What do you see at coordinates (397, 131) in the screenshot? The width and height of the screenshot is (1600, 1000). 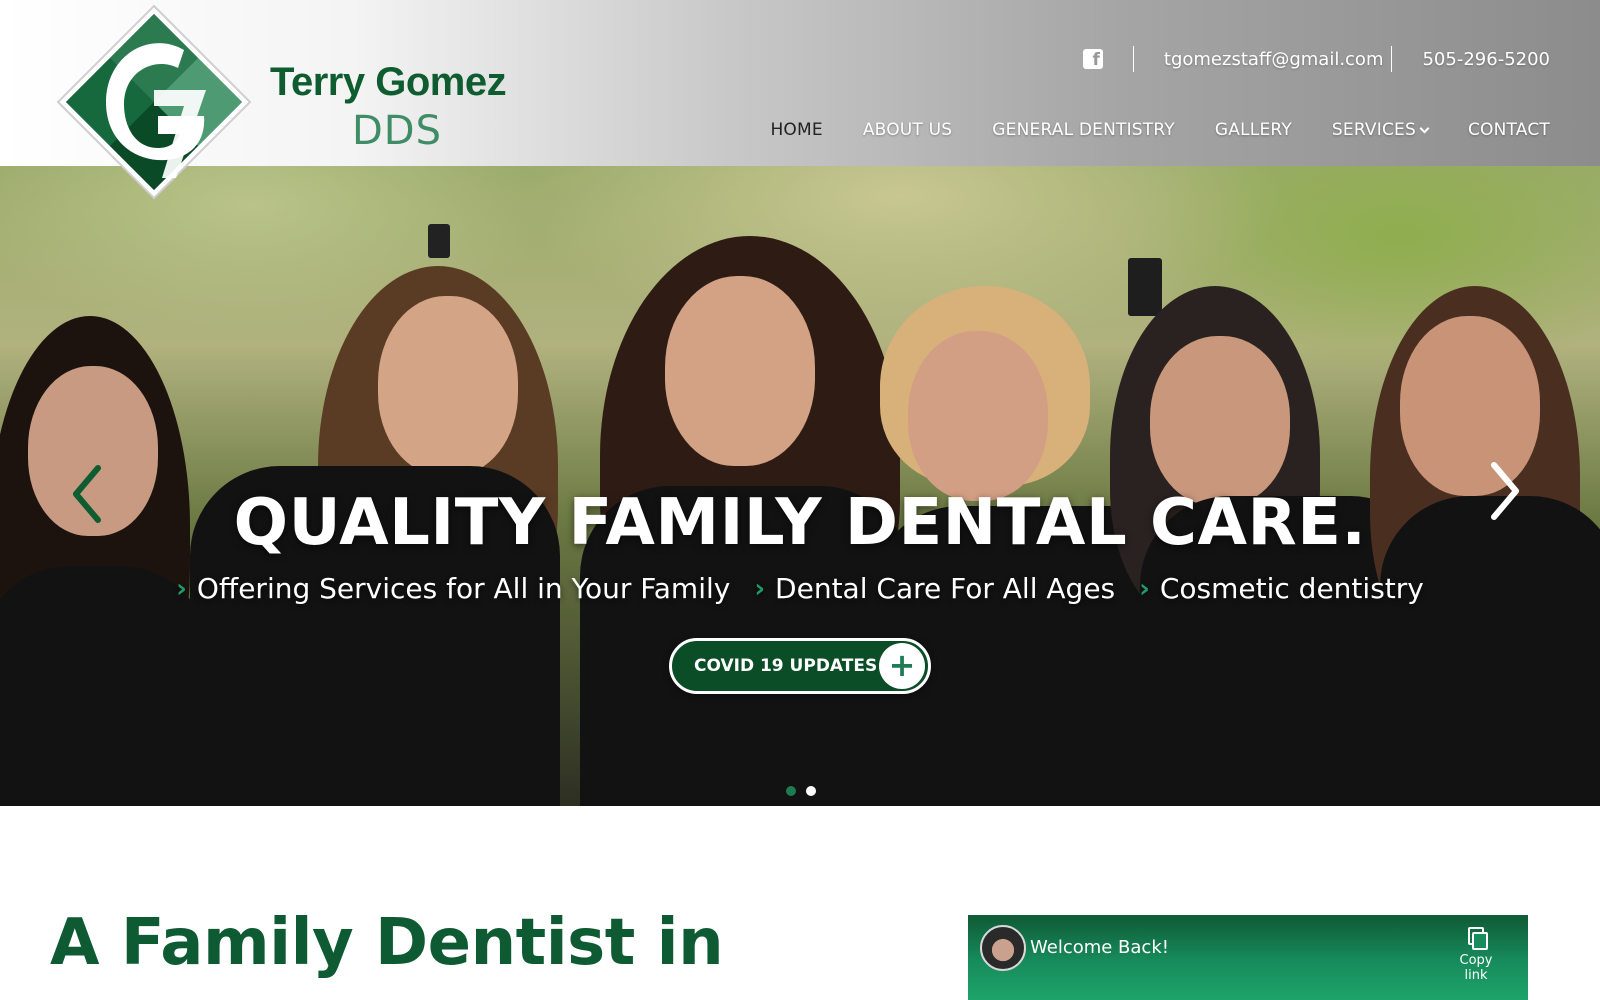 I see `brand-suffix: DDS` at bounding box center [397, 131].